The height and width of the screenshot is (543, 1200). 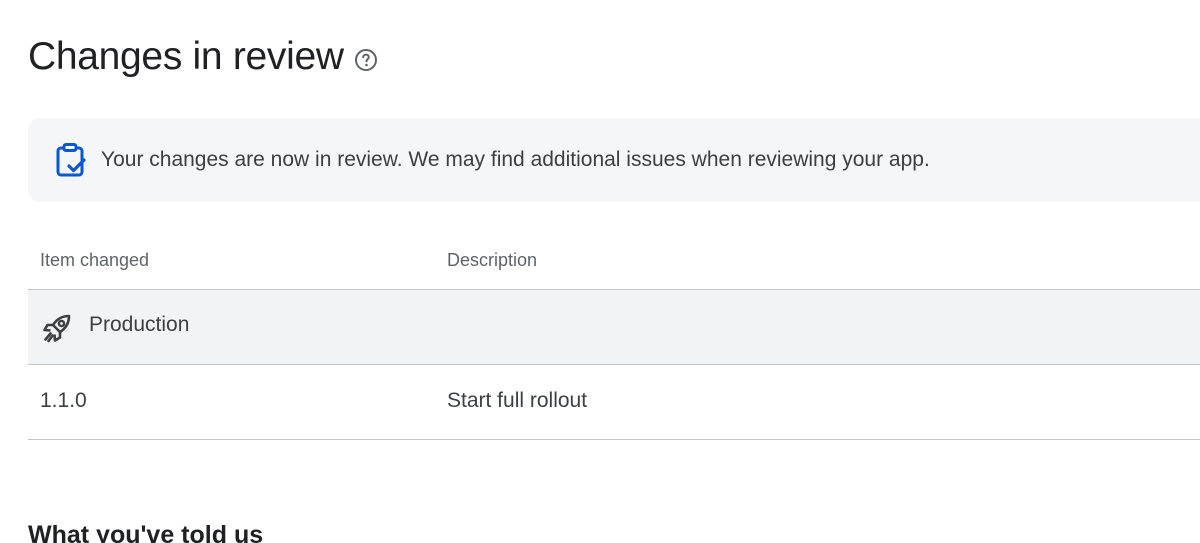 What do you see at coordinates (366, 60) in the screenshot?
I see `help-circle-icon` at bounding box center [366, 60].